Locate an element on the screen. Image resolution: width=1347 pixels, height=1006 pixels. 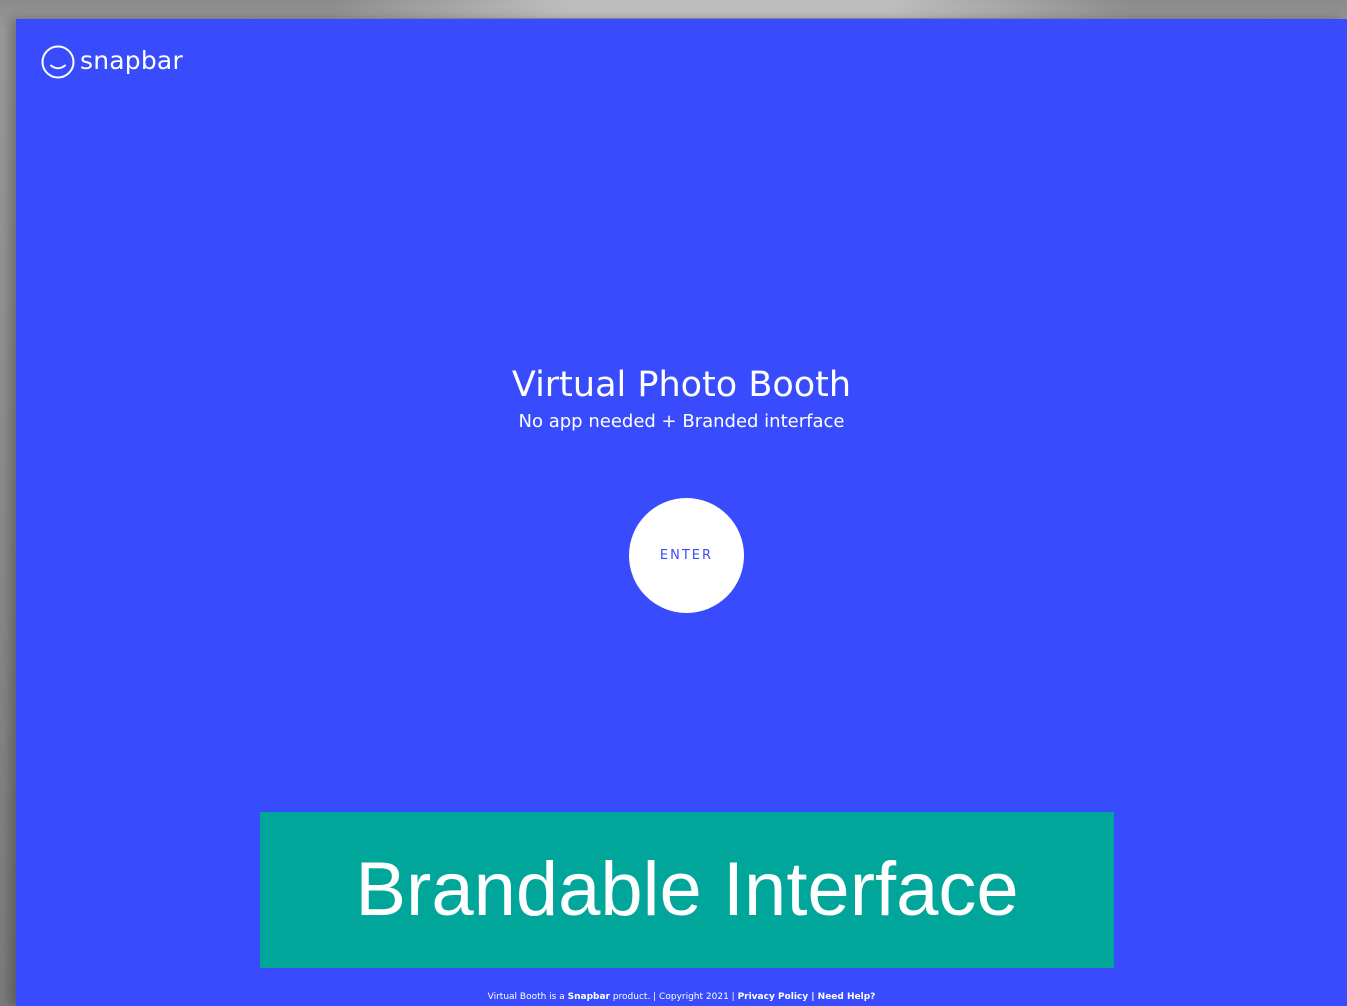
snapbar-smile-circle-icon is located at coordinates (58, 62).